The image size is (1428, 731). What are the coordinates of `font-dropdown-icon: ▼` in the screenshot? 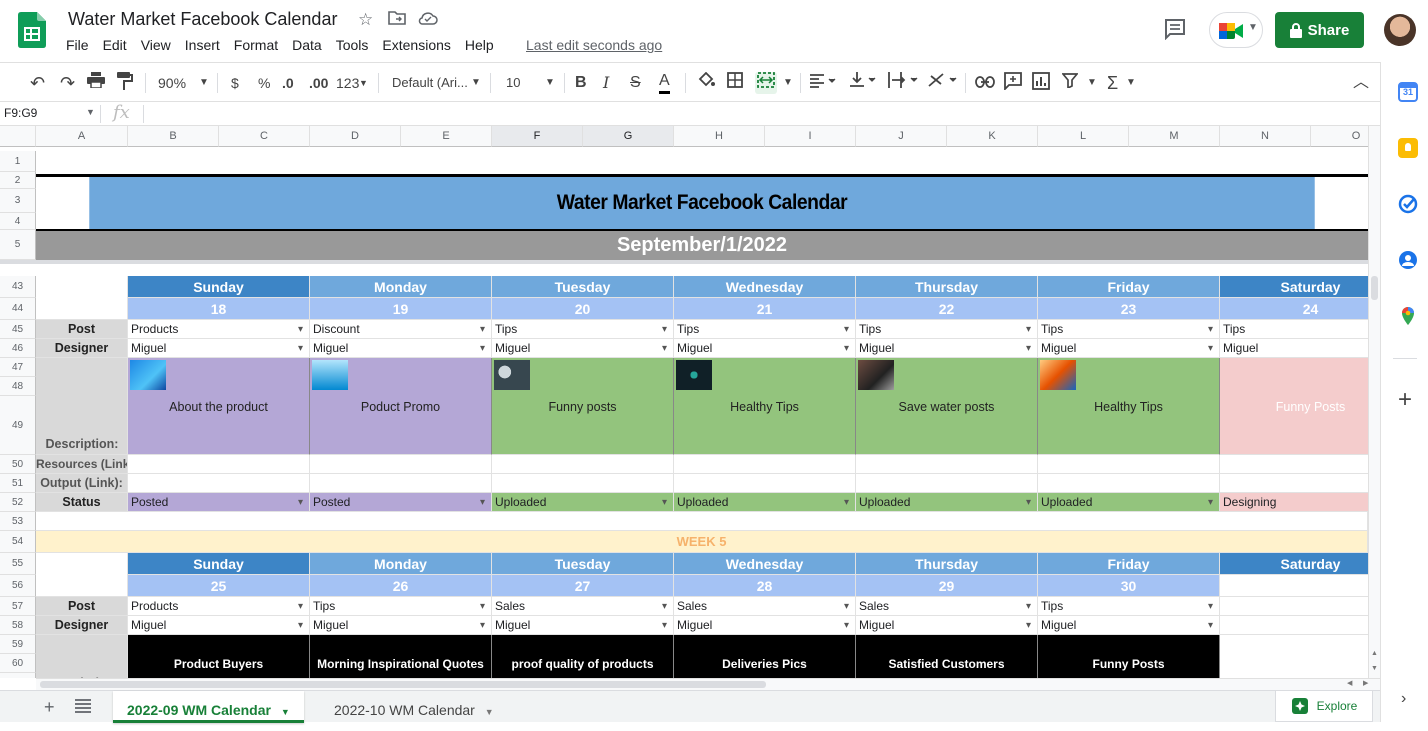 It's located at (476, 83).